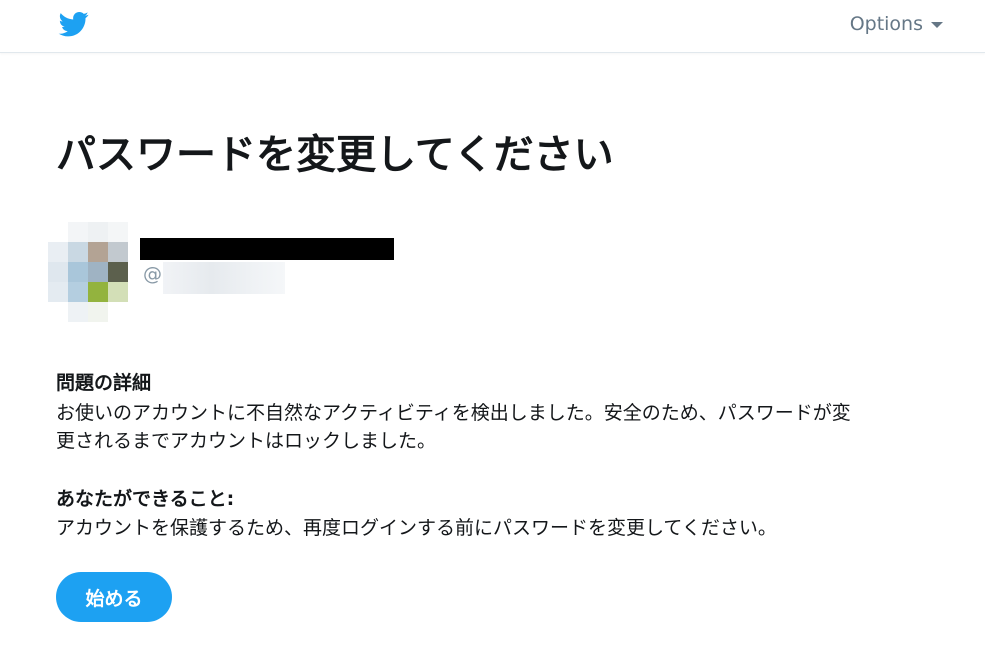 Image resolution: width=985 pixels, height=646 pixels. What do you see at coordinates (416, 528) in the screenshot?
I see `actions-body: アカウントを保護するため、再度ログインする前にパスワードを変更してください。` at bounding box center [416, 528].